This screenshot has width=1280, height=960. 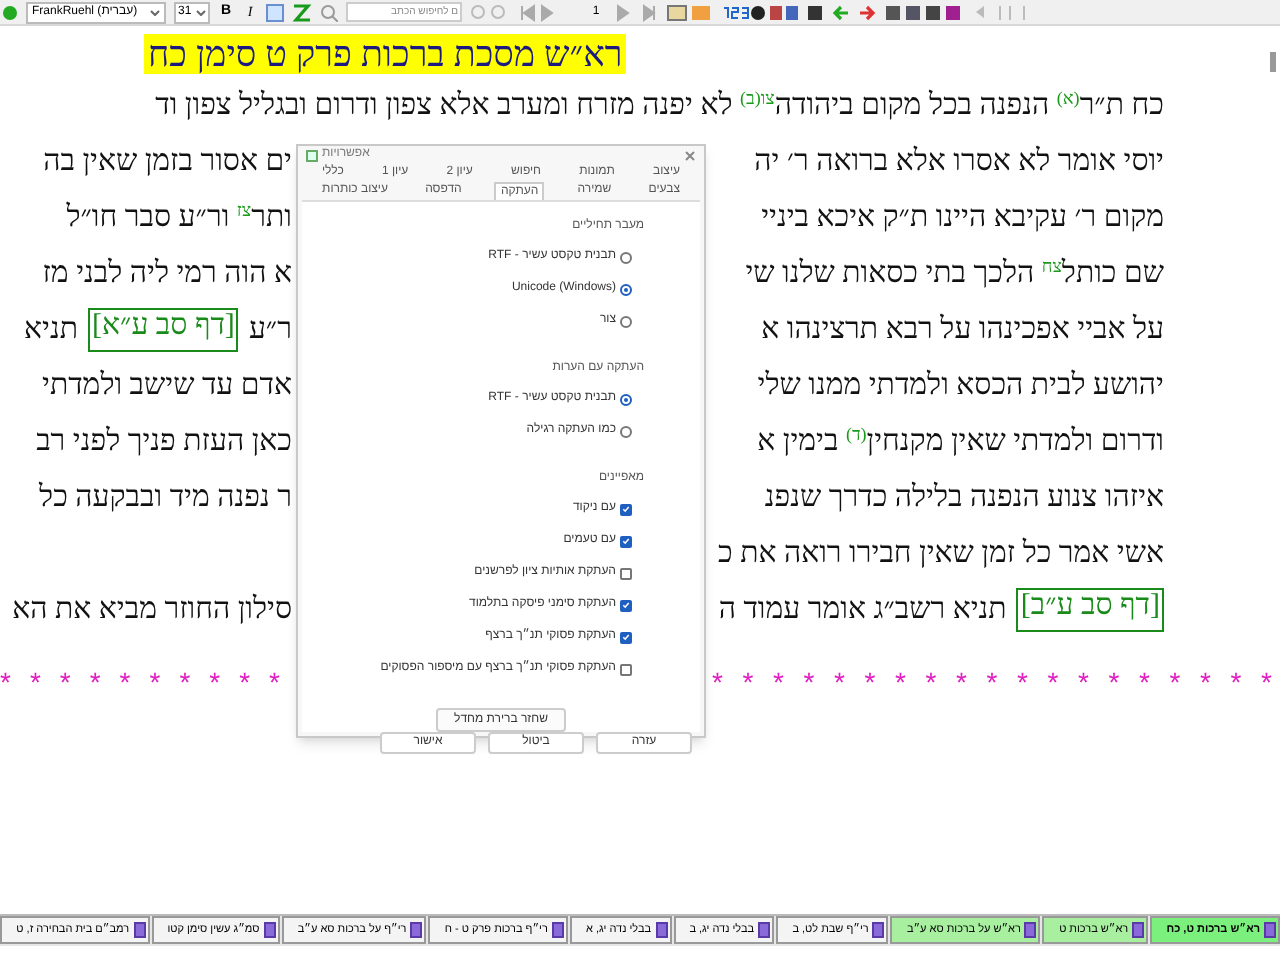 What do you see at coordinates (51, 330) in the screenshot?
I see `text-line: תניא` at bounding box center [51, 330].